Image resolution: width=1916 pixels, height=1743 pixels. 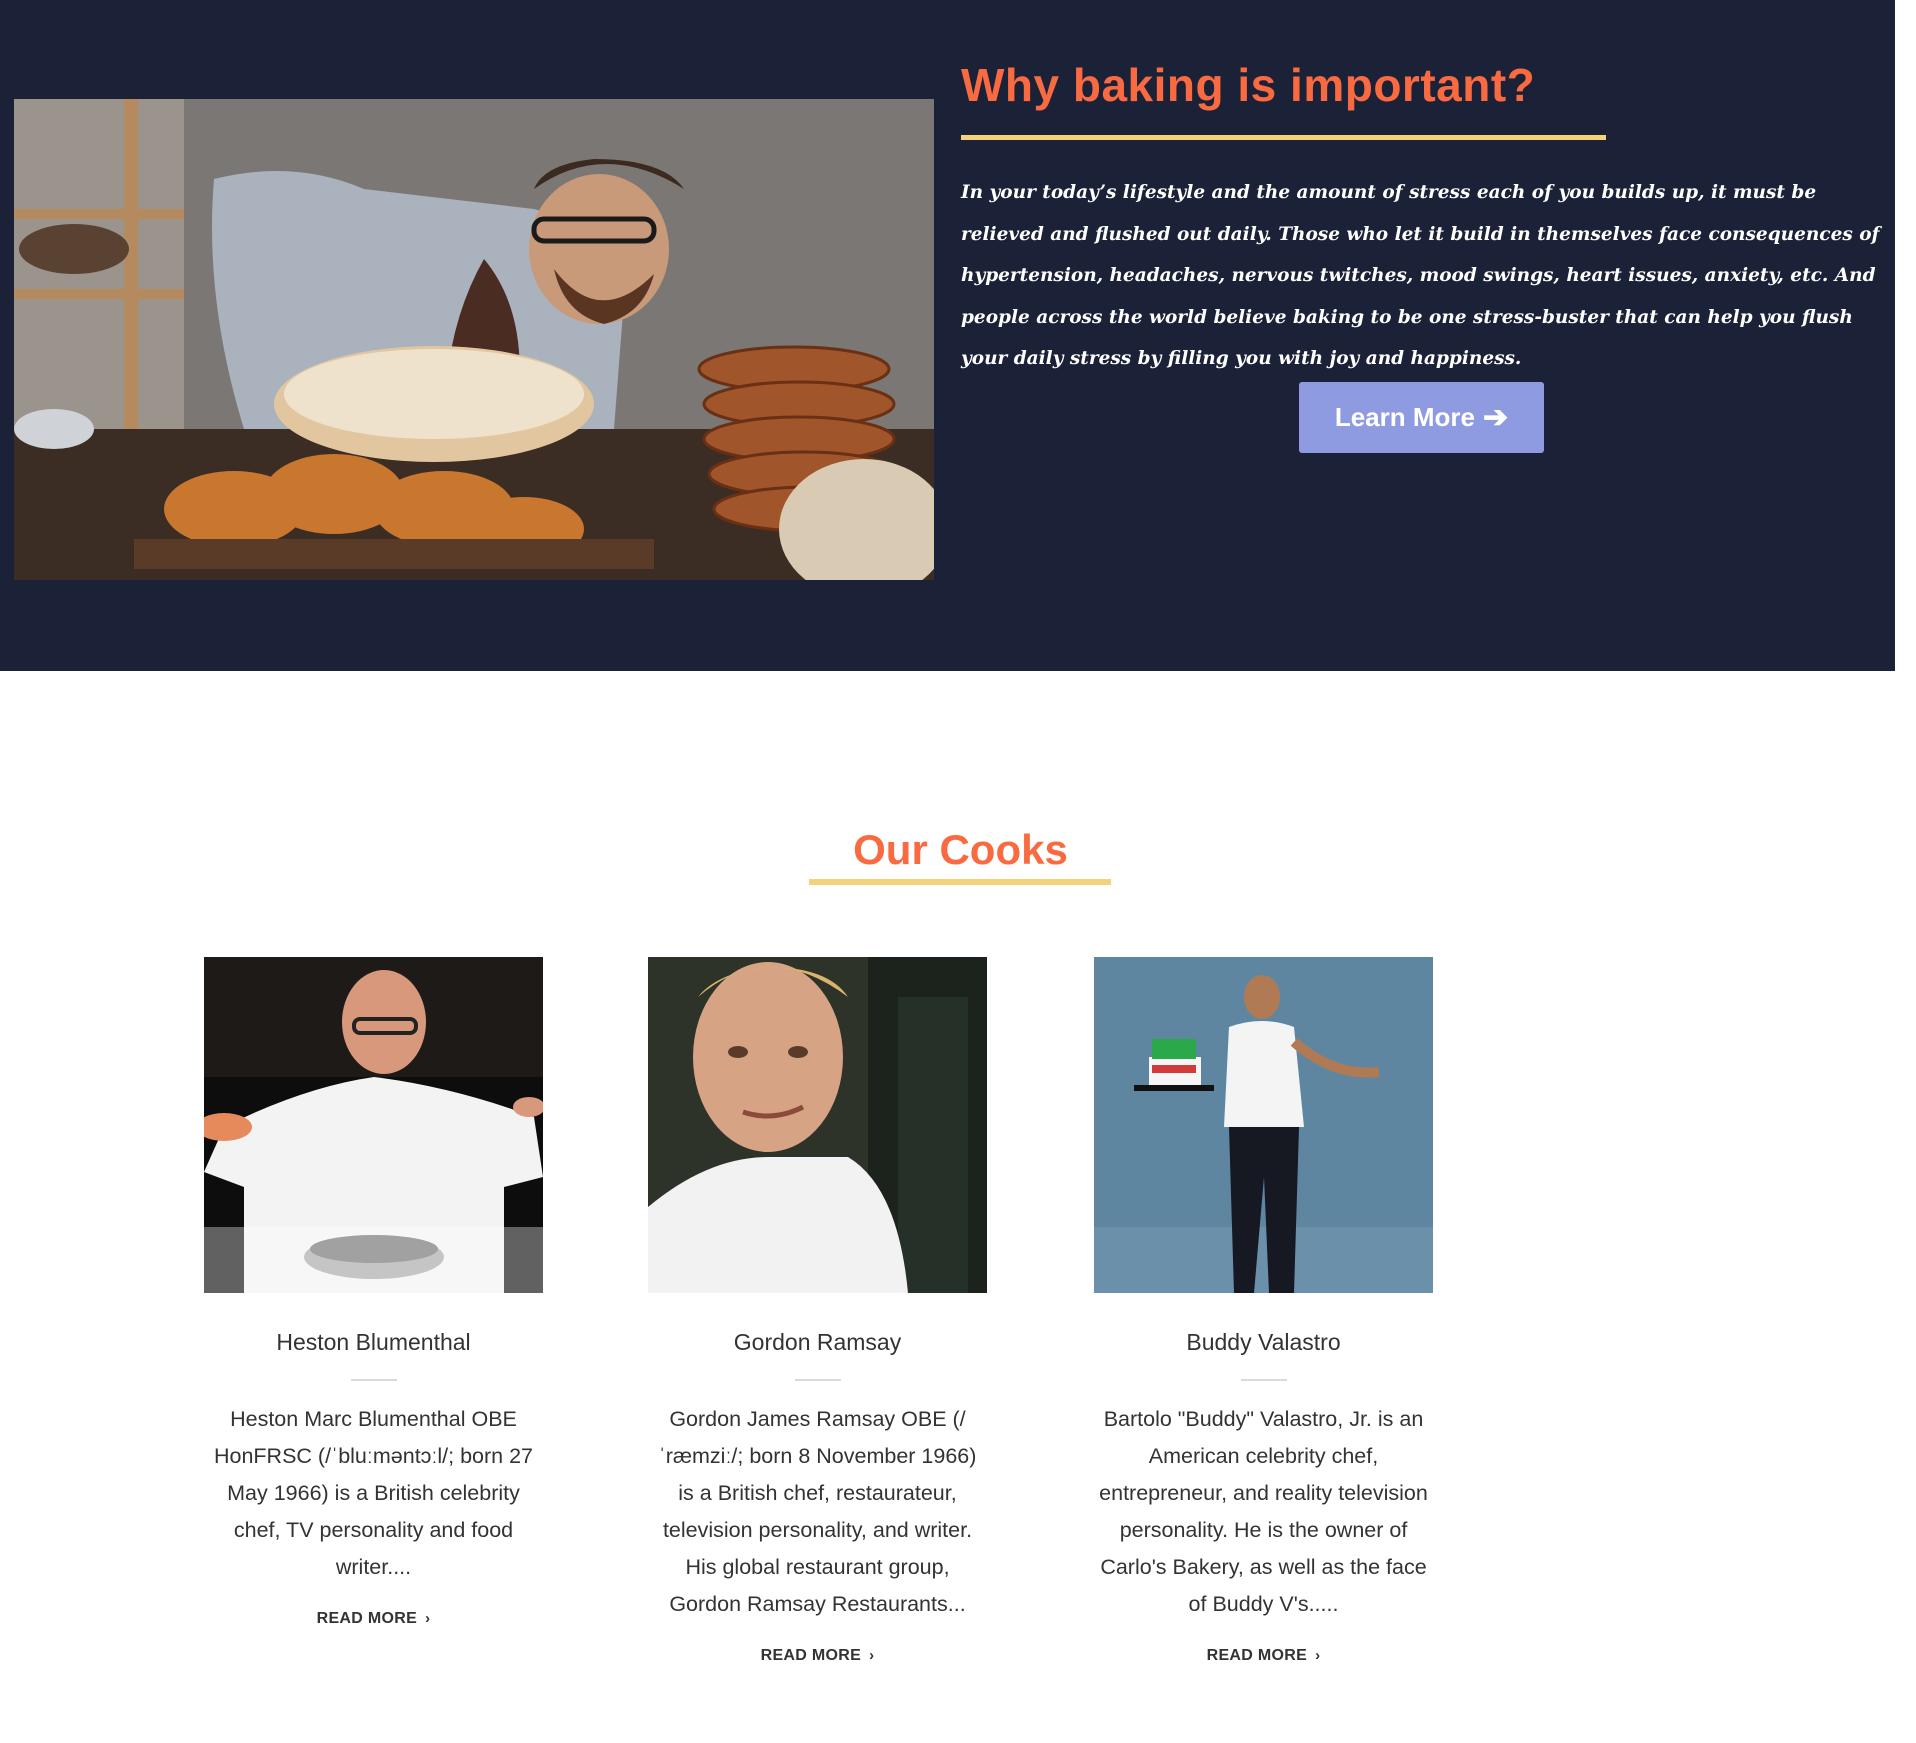 What do you see at coordinates (1283, 137) in the screenshot?
I see `title-underline` at bounding box center [1283, 137].